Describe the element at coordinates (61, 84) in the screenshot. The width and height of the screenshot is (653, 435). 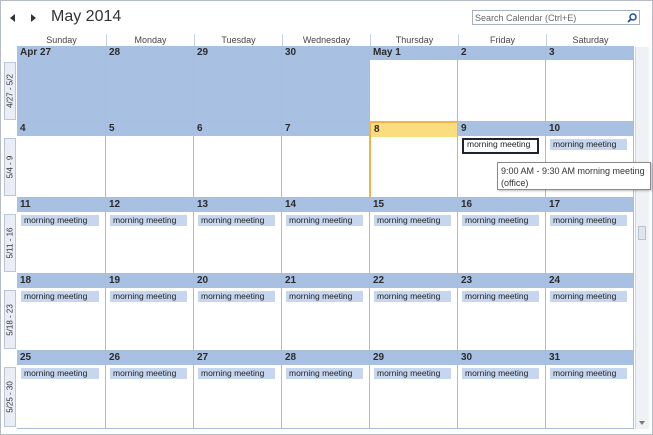
I see `day-cell: Apr 27` at that location.